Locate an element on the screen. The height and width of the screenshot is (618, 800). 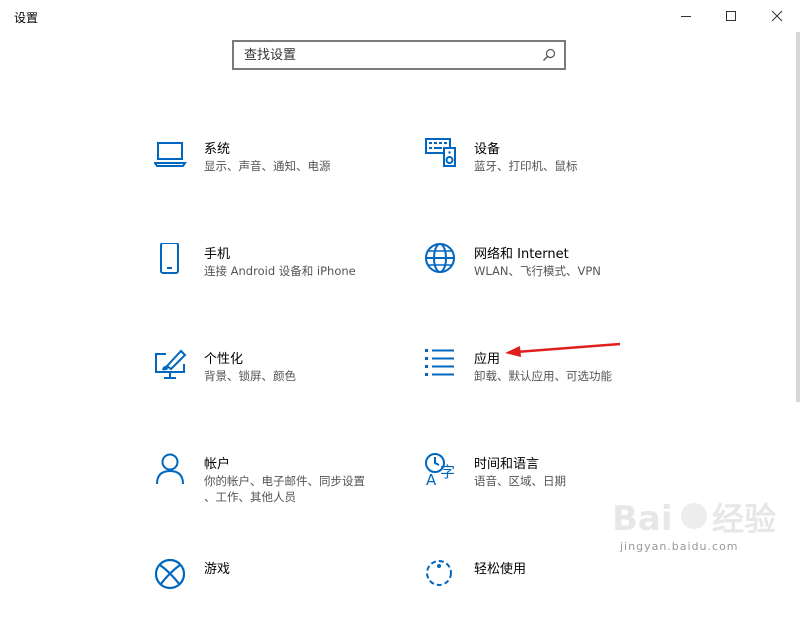
tile-accounts: 帐户 你的帐户、电子邮件、同步设置 、工作、其他人员 is located at coordinates (284, 483).